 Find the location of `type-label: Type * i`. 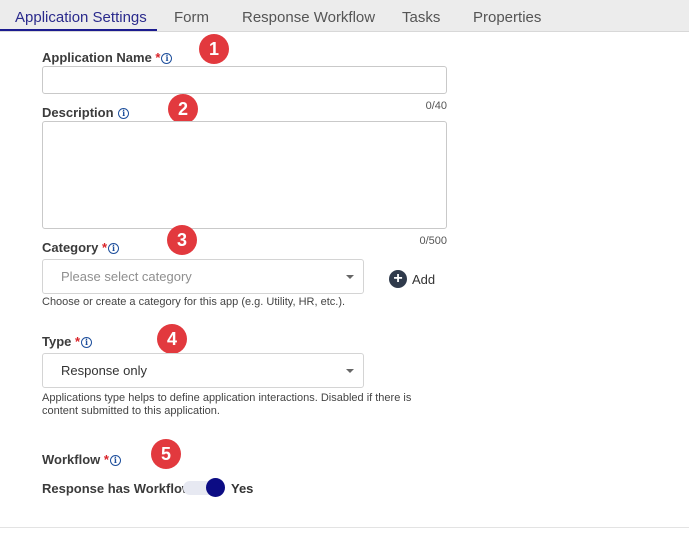

type-label: Type * i is located at coordinates (67, 341).